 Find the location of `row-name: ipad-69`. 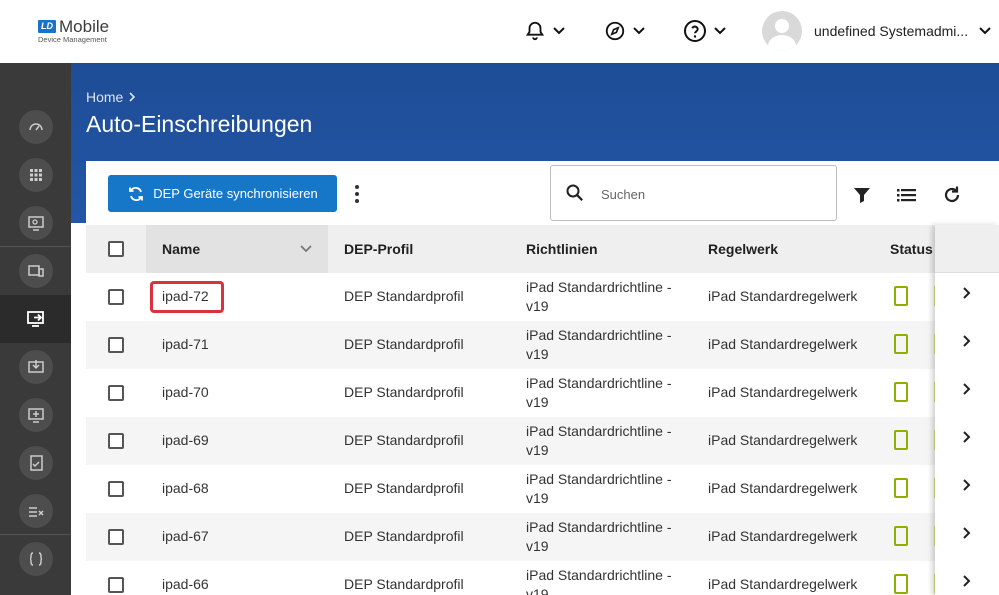

row-name: ipad-69 is located at coordinates (185, 440).